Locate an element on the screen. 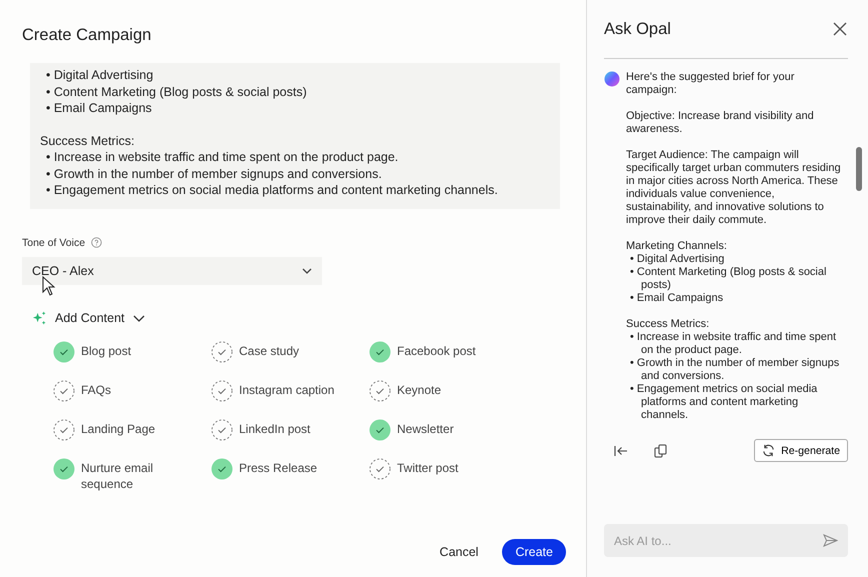 This screenshot has width=868, height=577. create-button: Create is located at coordinates (534, 552).